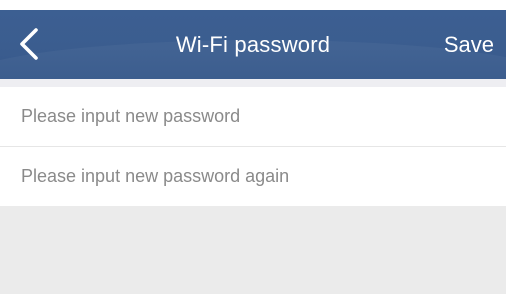 Image resolution: width=506 pixels, height=294 pixels. I want to click on save-button: Save, so click(469, 45).